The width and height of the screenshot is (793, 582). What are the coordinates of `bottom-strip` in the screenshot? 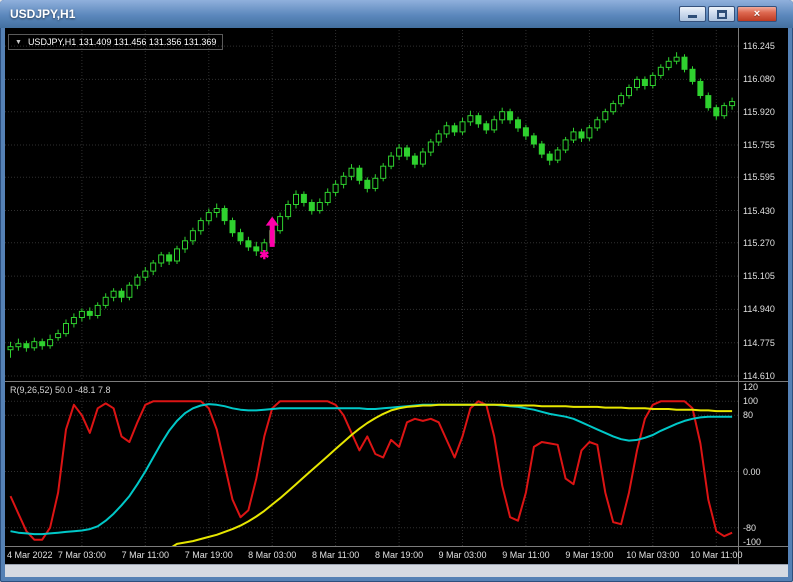 It's located at (396, 570).